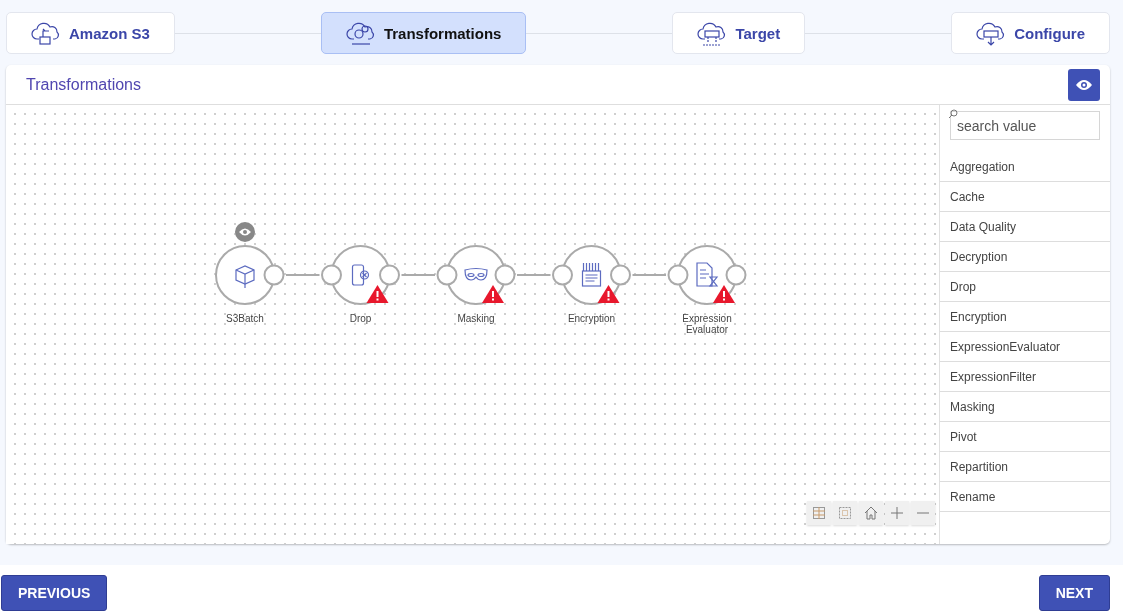 This screenshot has width=1123, height=616. I want to click on step-tab: Target, so click(739, 33).